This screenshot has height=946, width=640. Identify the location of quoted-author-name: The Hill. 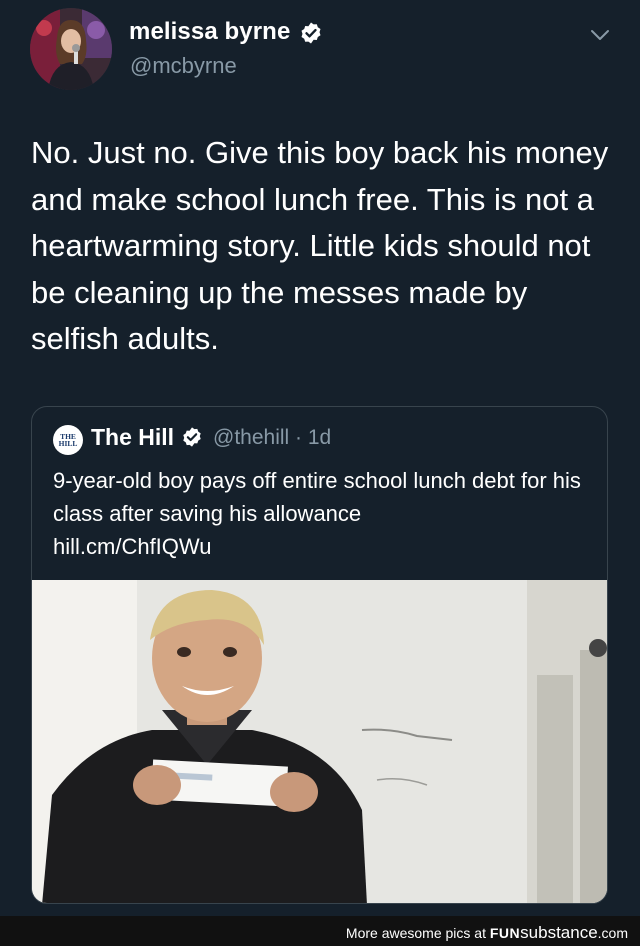
(132, 437).